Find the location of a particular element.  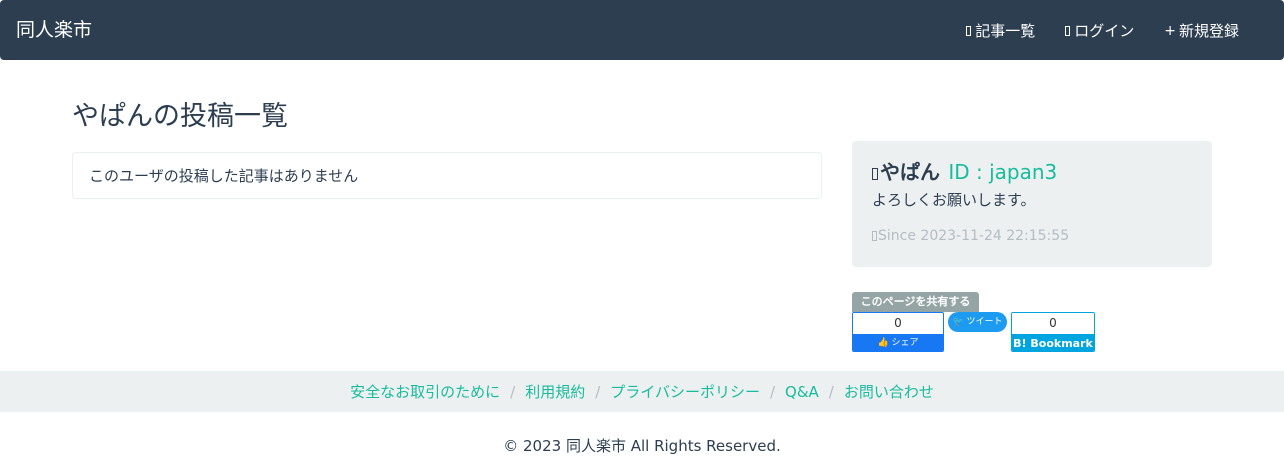

login-icon is located at coordinates (1068, 31).